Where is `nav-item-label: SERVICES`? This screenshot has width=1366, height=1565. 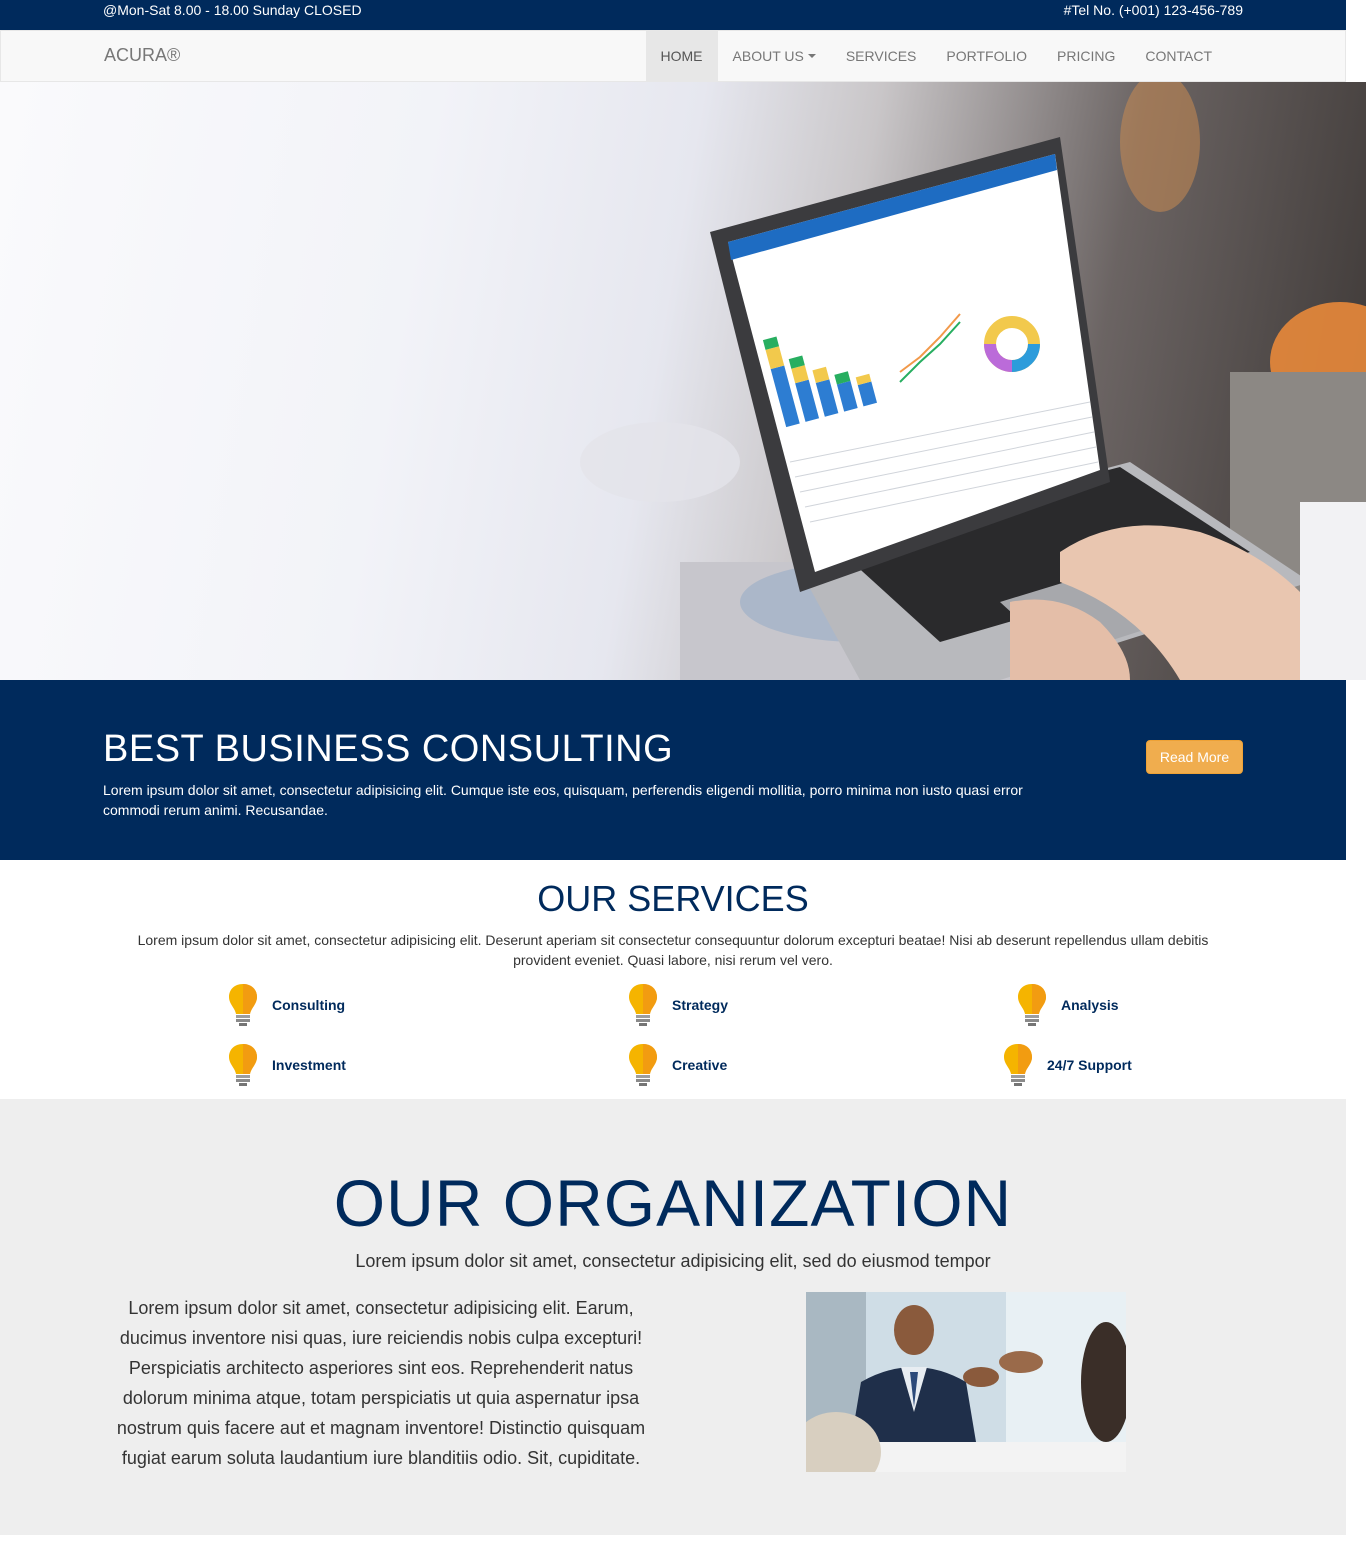 nav-item-label: SERVICES is located at coordinates (881, 56).